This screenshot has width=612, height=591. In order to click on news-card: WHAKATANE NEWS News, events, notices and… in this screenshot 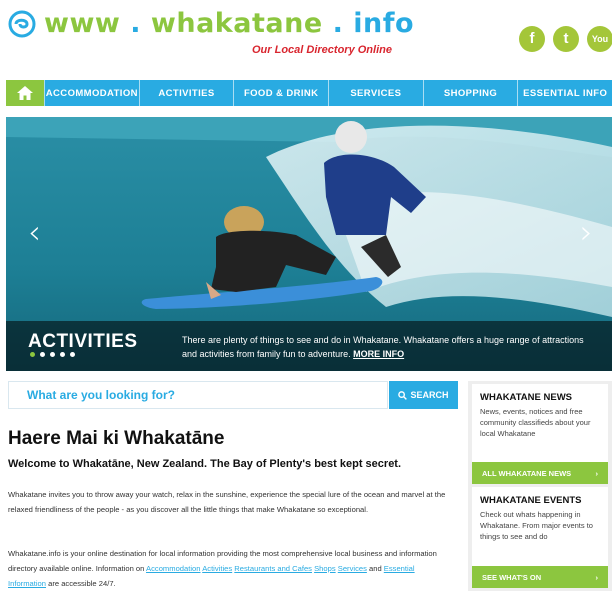, I will do `click(540, 434)`.